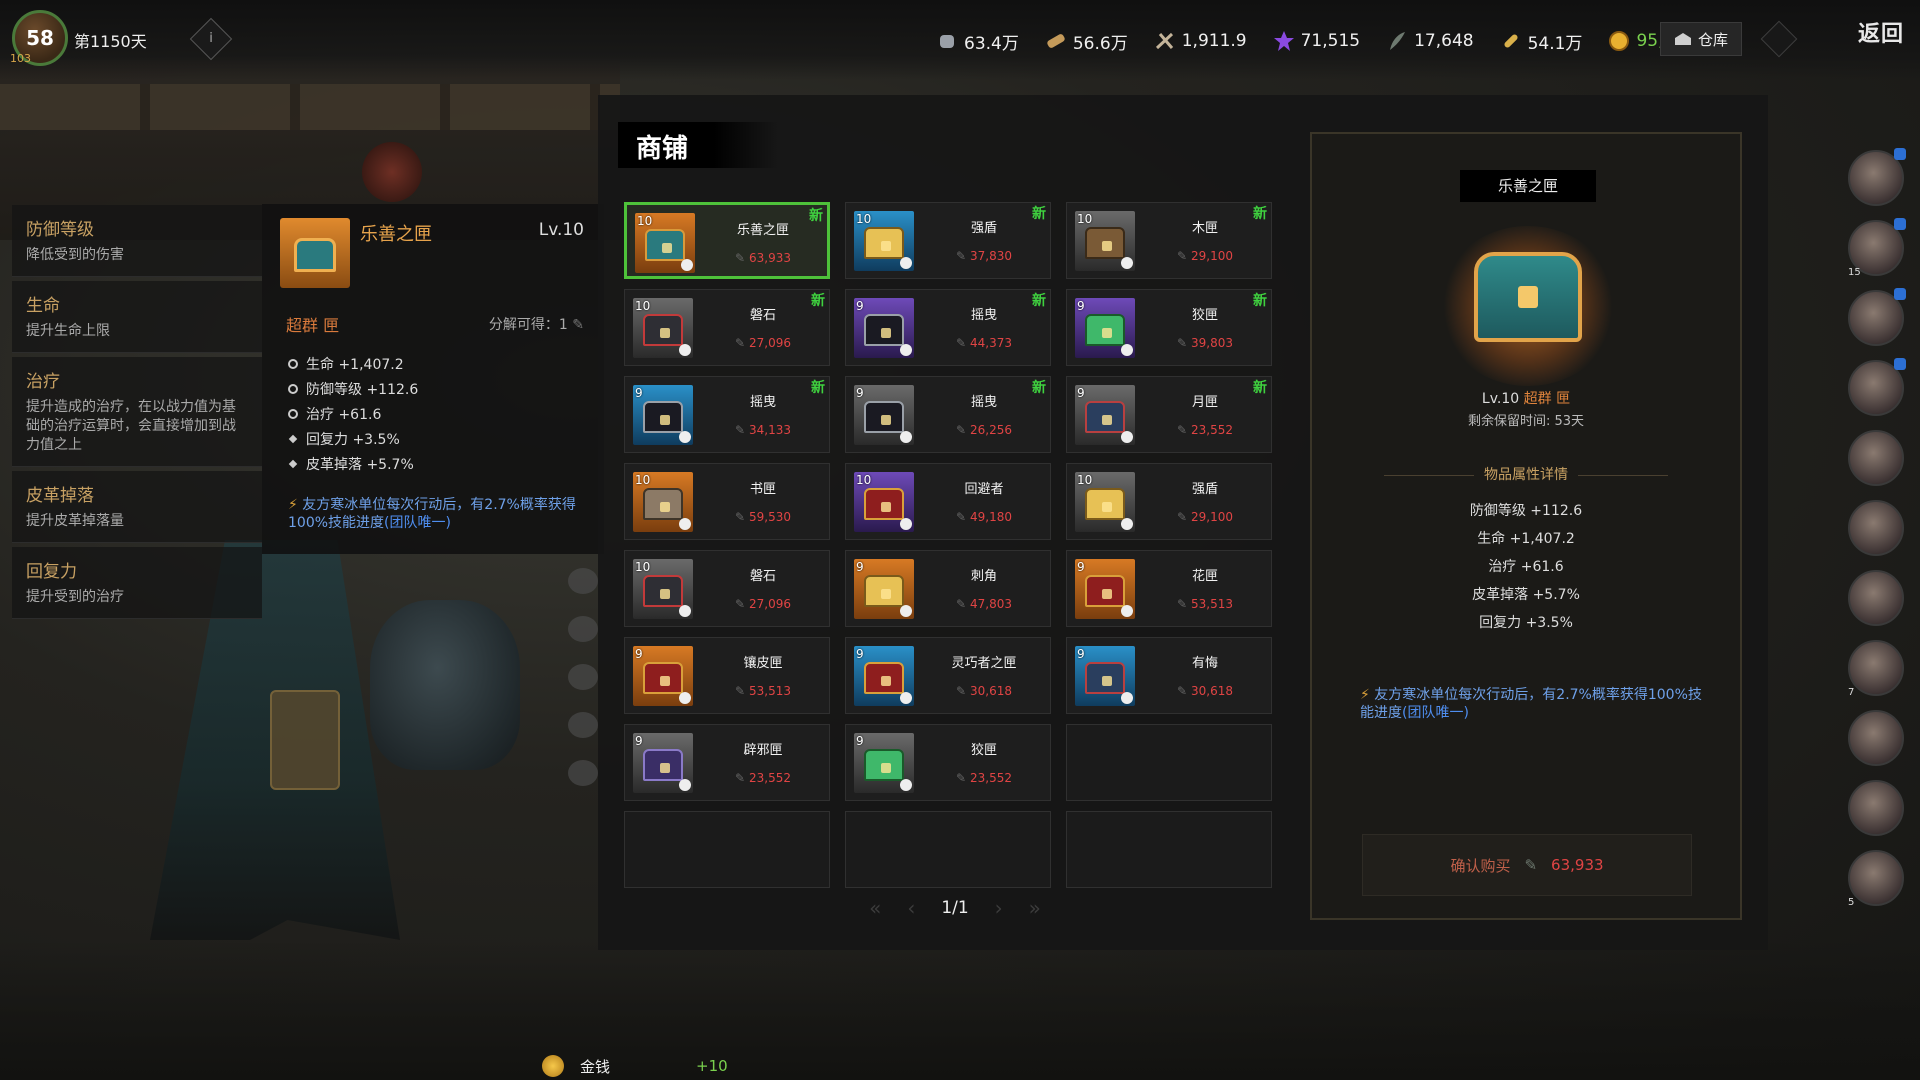 This screenshot has width=1920, height=1080. Describe the element at coordinates (1169, 414) in the screenshot. I see `shop-item-slot: 9 月匣 ✎ 23,552 新` at that location.